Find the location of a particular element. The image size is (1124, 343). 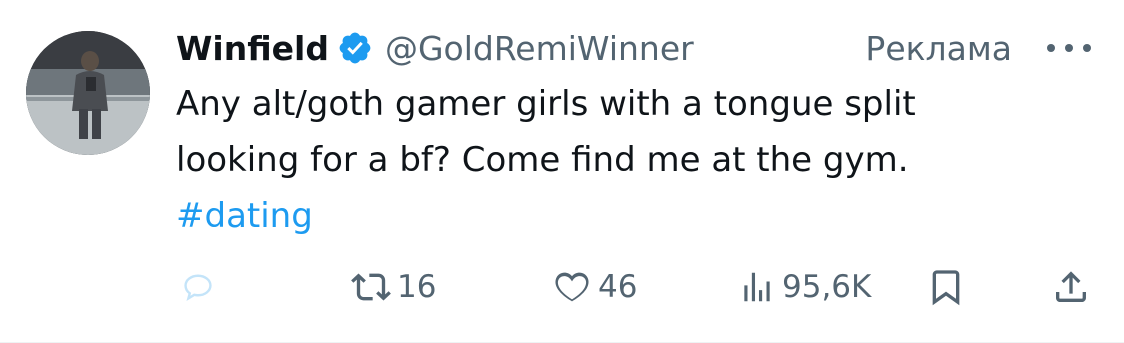

share-icon is located at coordinates (1071, 287).